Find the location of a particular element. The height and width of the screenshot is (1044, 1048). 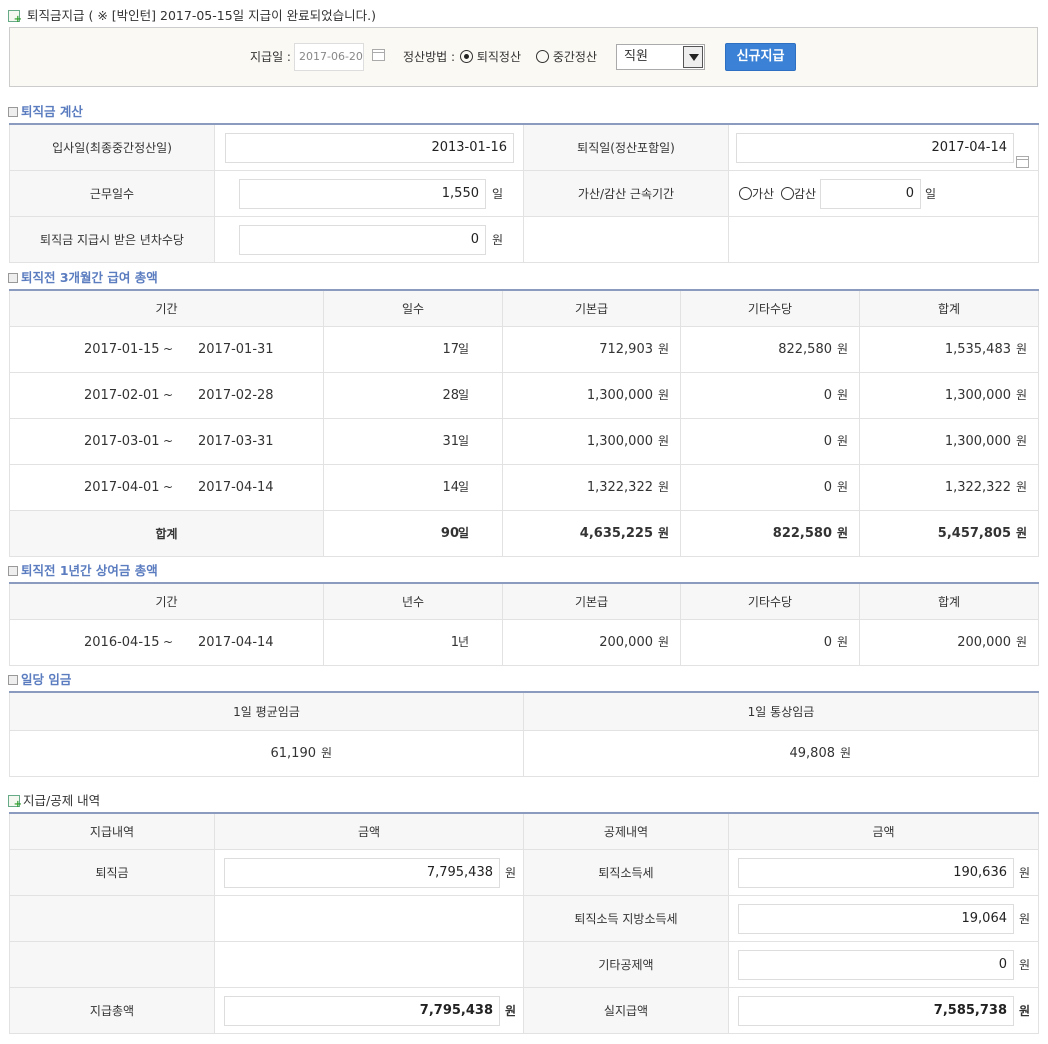

header-etc: 기타수당 is located at coordinates (770, 308).